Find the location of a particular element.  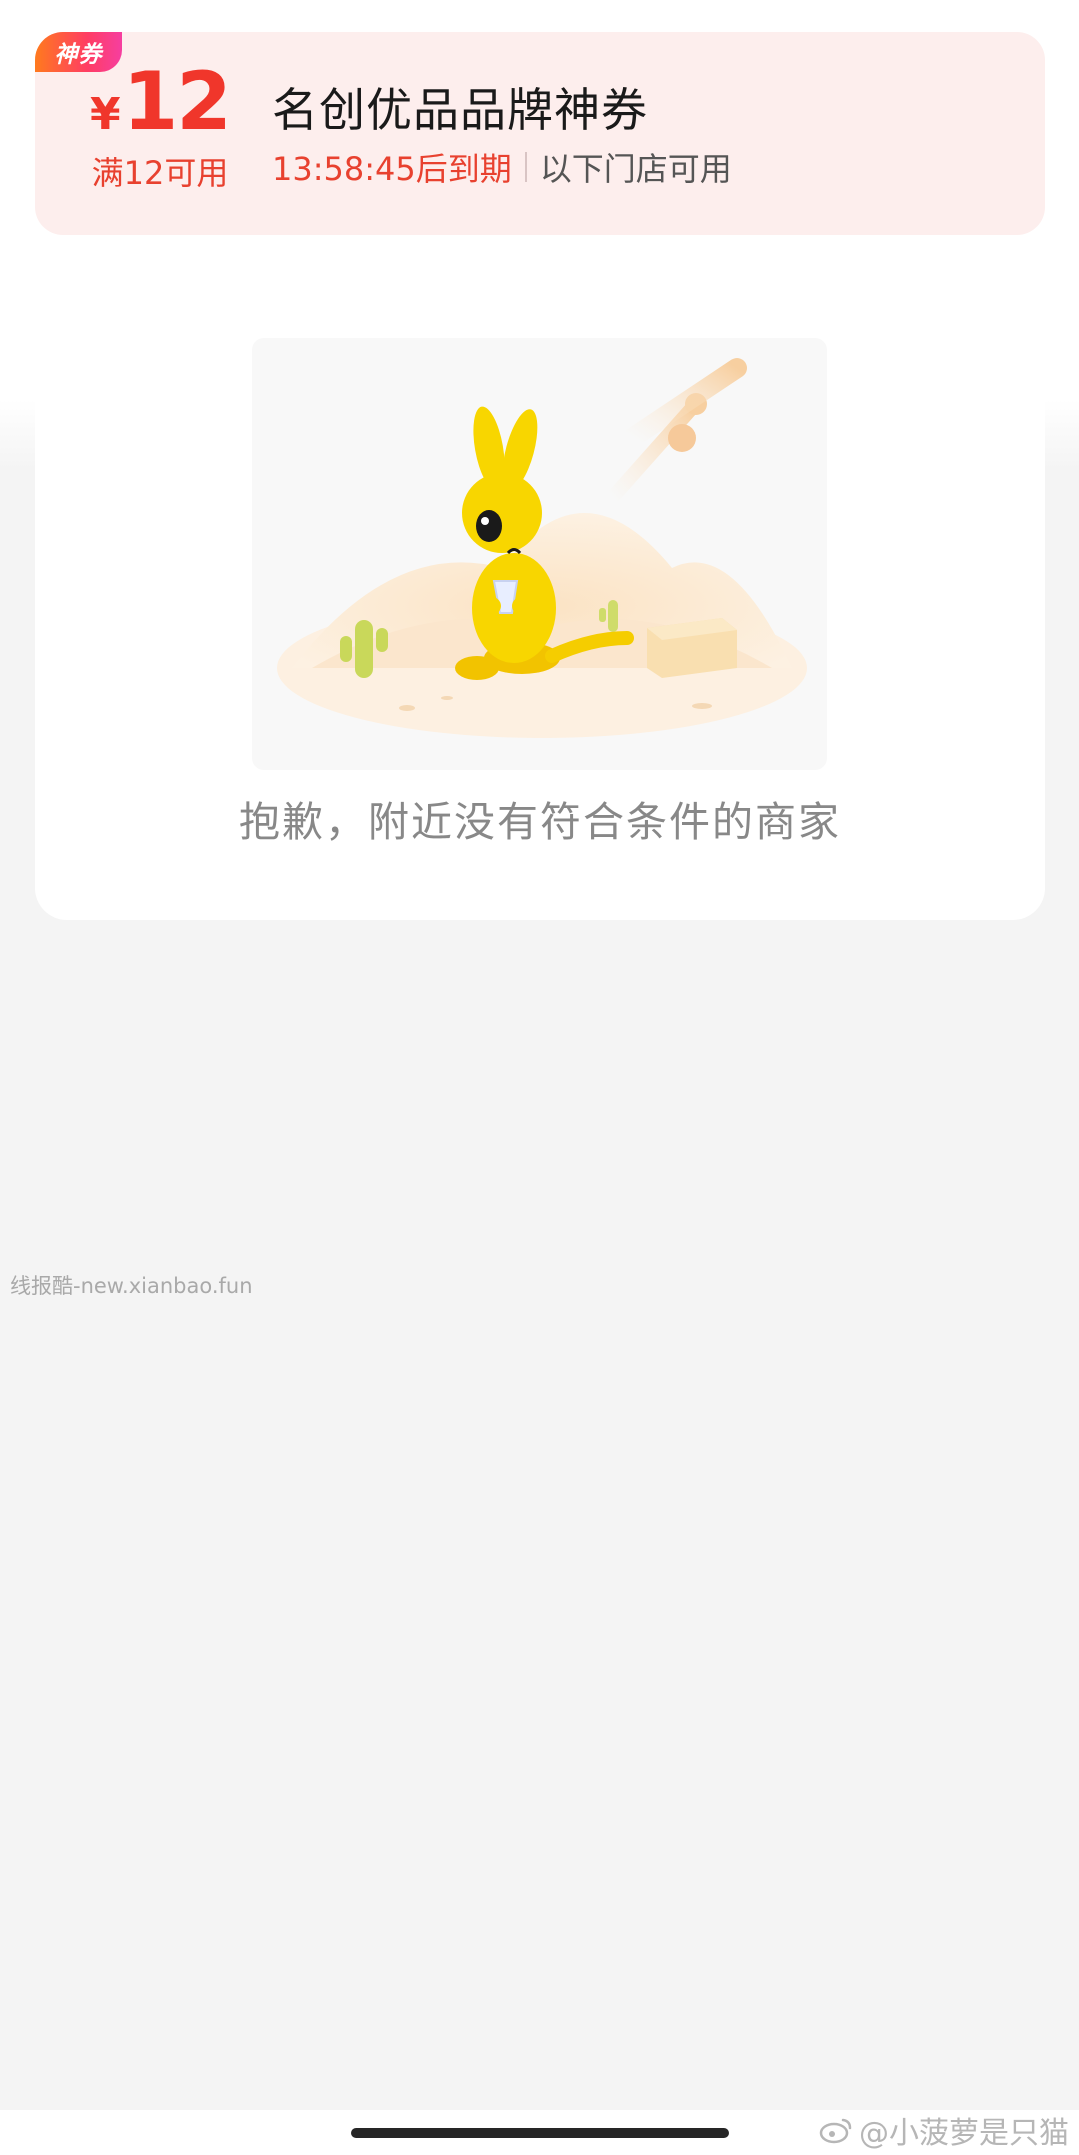

stores-available-label: 以下门店可用 is located at coordinates (635, 169).